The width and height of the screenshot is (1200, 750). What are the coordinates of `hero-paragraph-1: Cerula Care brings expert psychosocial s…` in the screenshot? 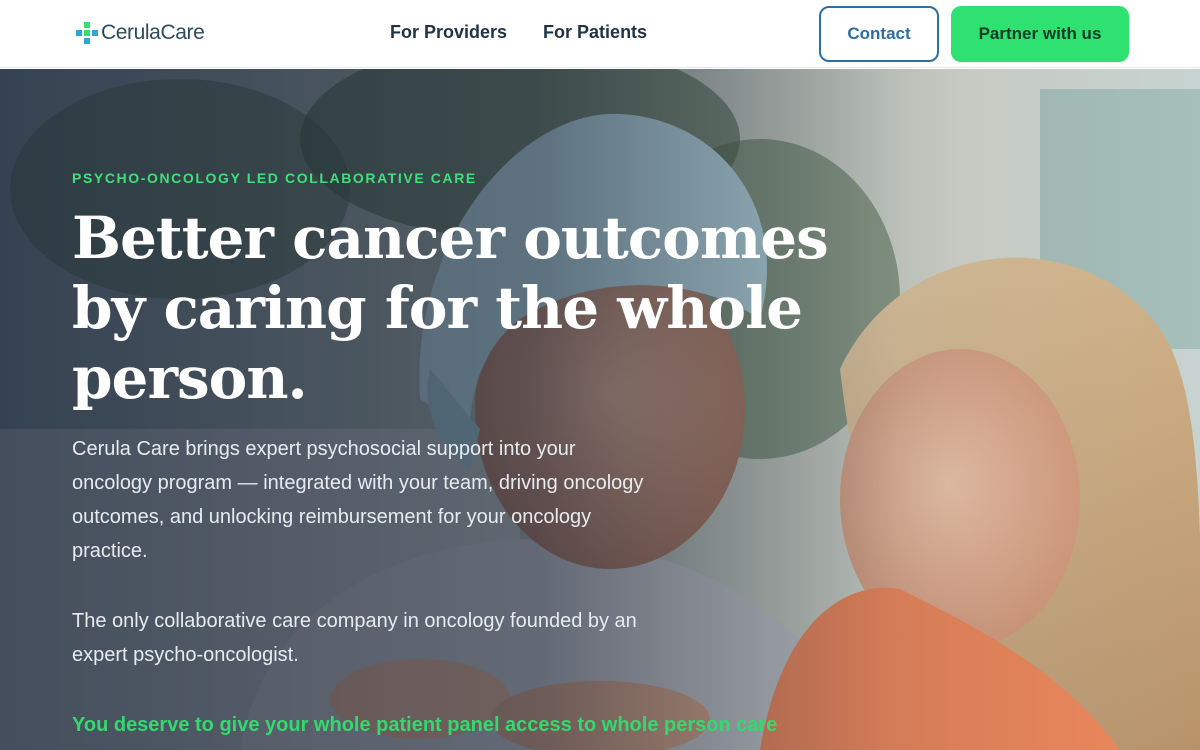 It's located at (358, 500).